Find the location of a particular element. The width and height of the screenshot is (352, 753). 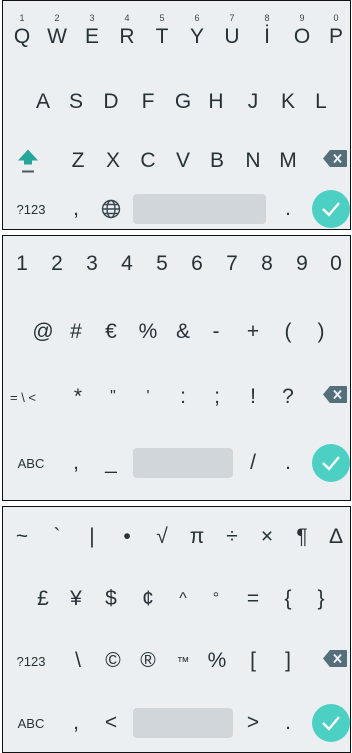

key-l: L is located at coordinates (321, 102).